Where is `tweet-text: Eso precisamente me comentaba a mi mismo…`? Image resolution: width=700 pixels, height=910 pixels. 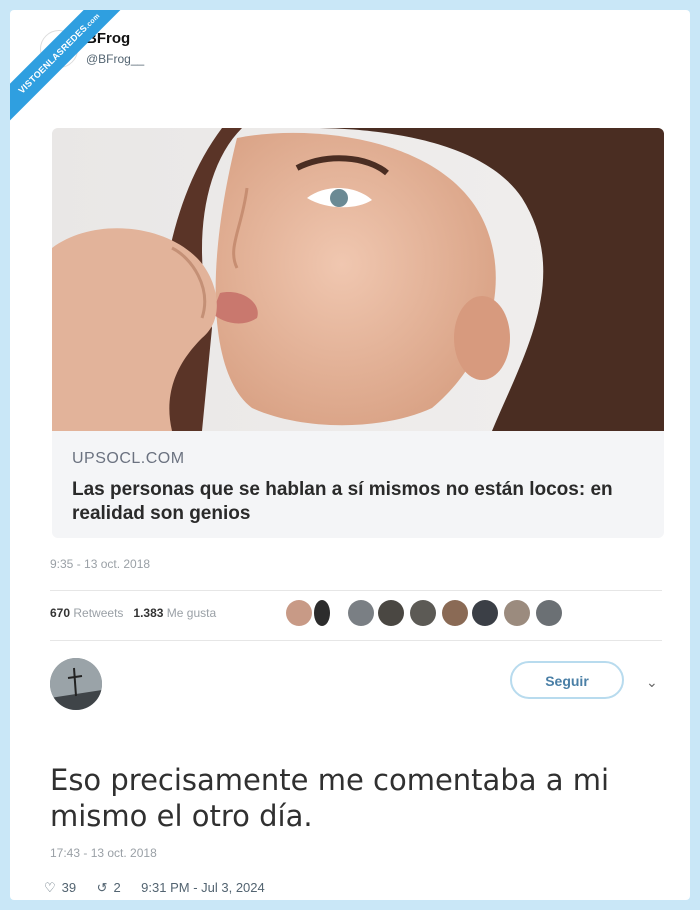
tweet-text: Eso precisamente me comentaba a mi mismo… is located at coordinates (330, 798).